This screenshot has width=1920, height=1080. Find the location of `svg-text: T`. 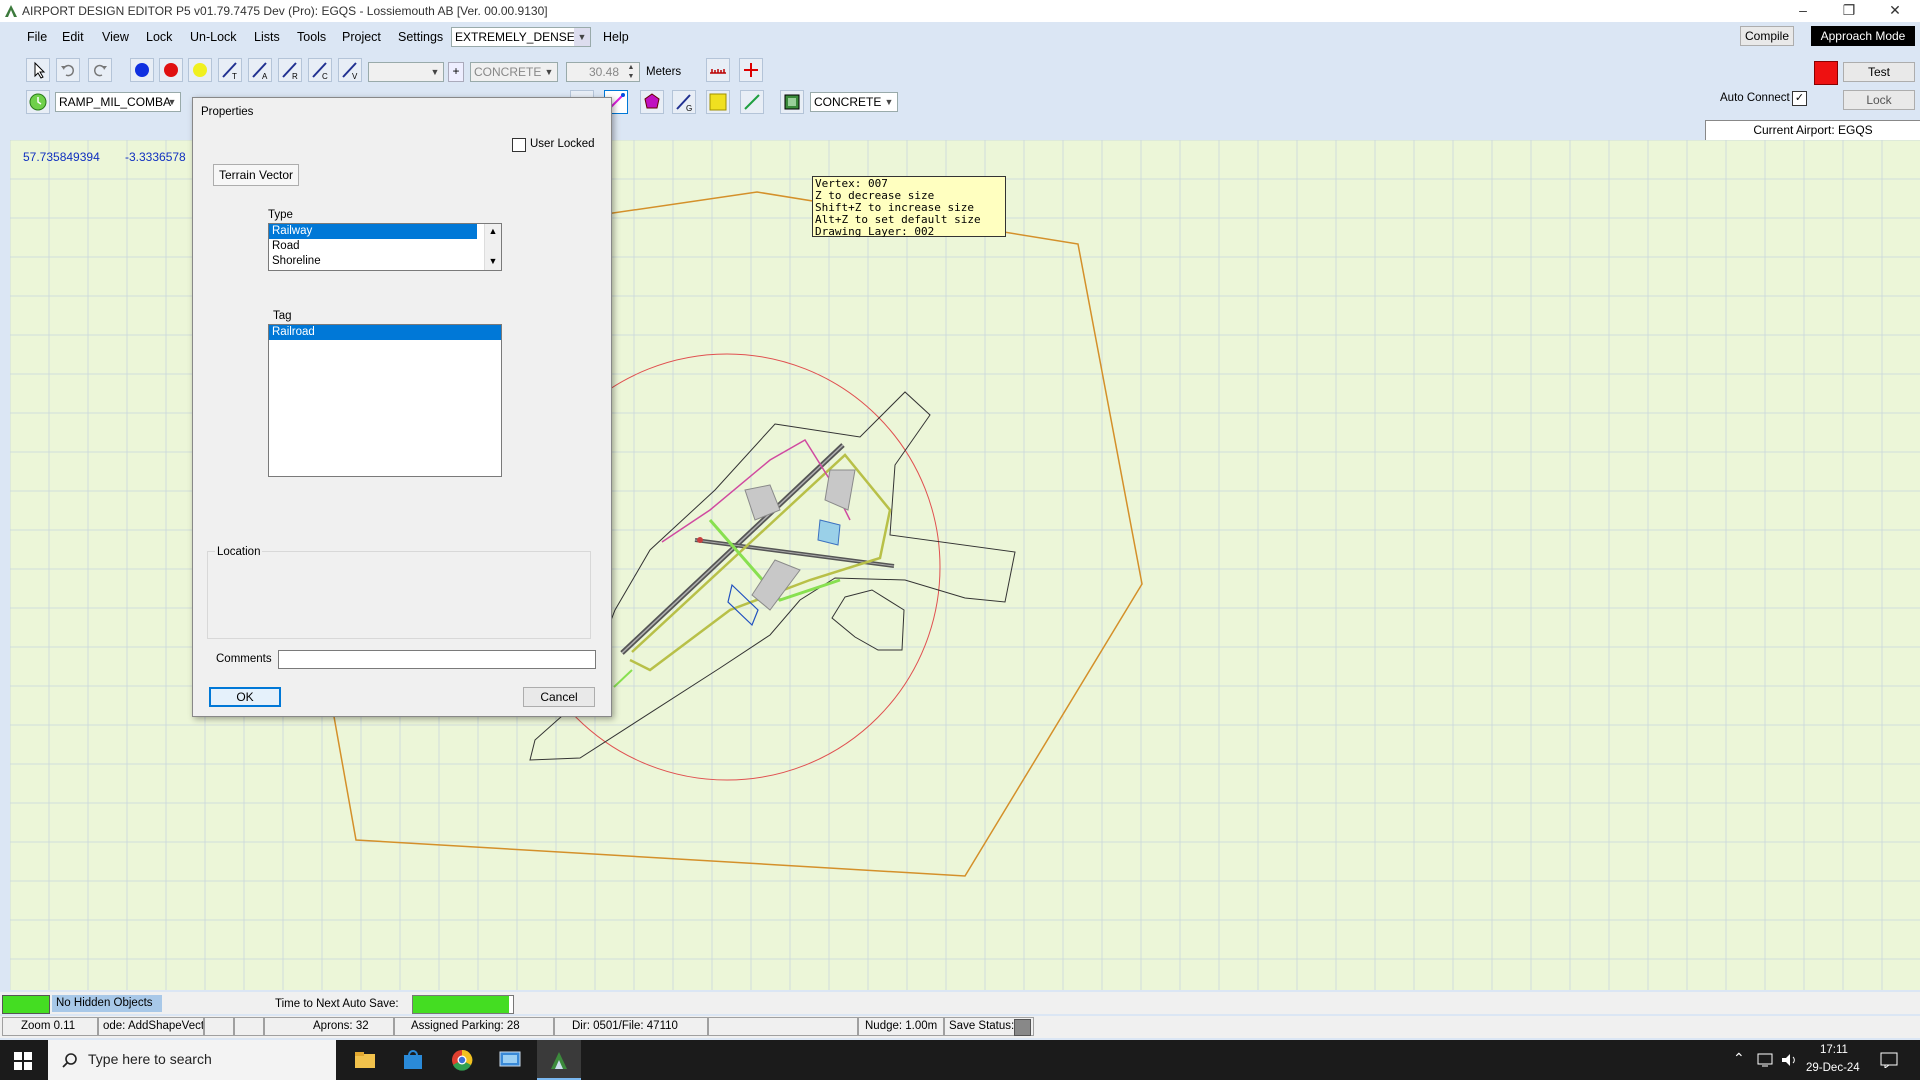

svg-text: T is located at coordinates (234, 76).